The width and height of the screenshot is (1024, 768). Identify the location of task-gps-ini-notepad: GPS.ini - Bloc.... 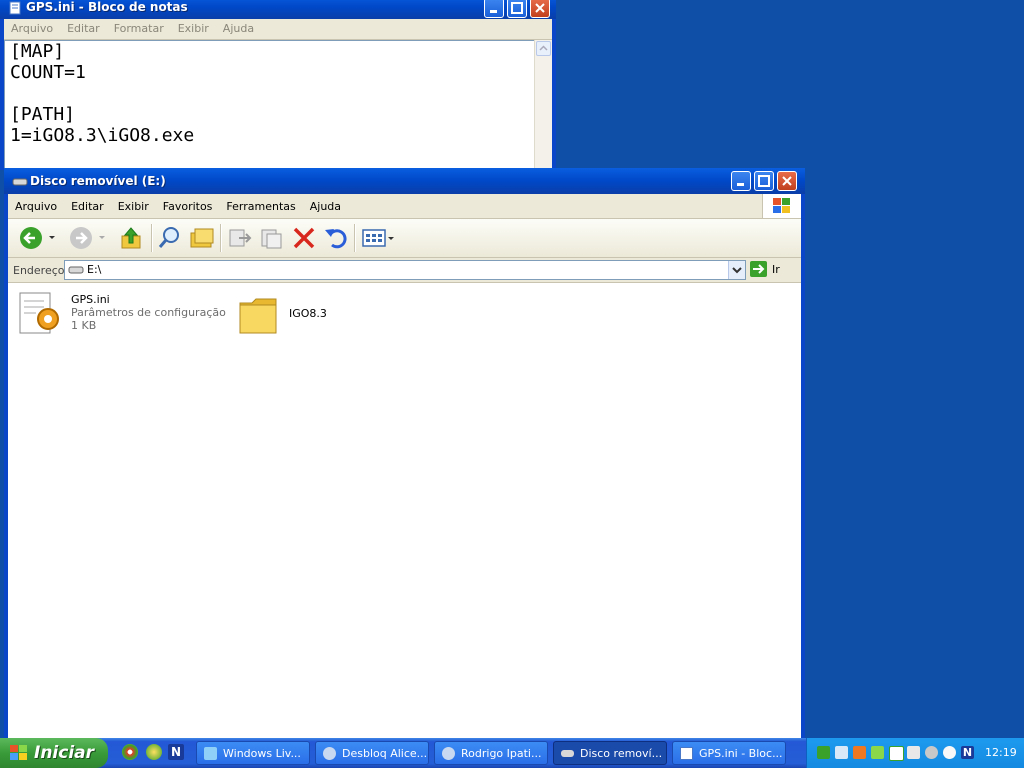
(729, 753).